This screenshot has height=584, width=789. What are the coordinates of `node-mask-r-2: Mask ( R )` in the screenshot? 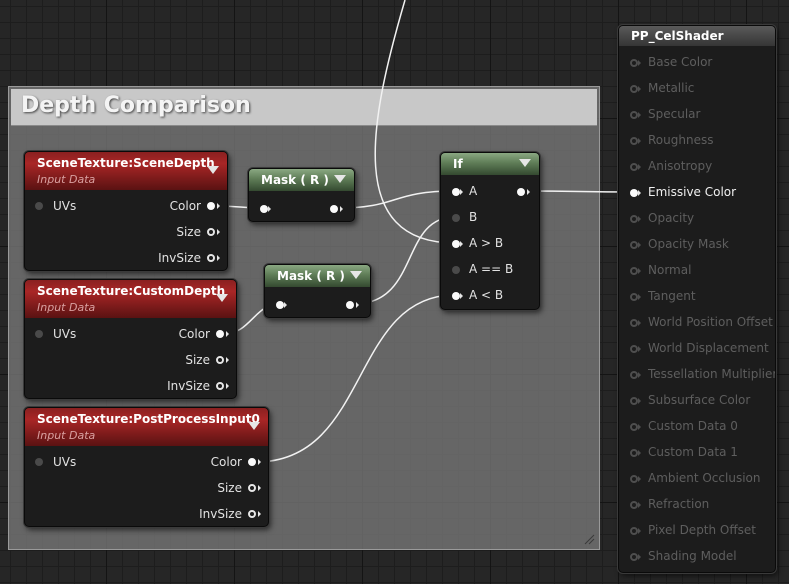 It's located at (317, 291).